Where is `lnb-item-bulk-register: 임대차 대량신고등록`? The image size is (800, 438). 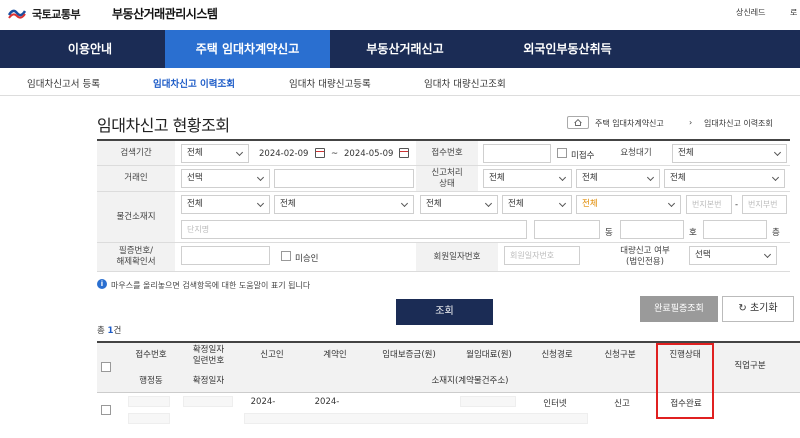
lnb-item-bulk-register: 임대차 대량신고등록 is located at coordinates (330, 83).